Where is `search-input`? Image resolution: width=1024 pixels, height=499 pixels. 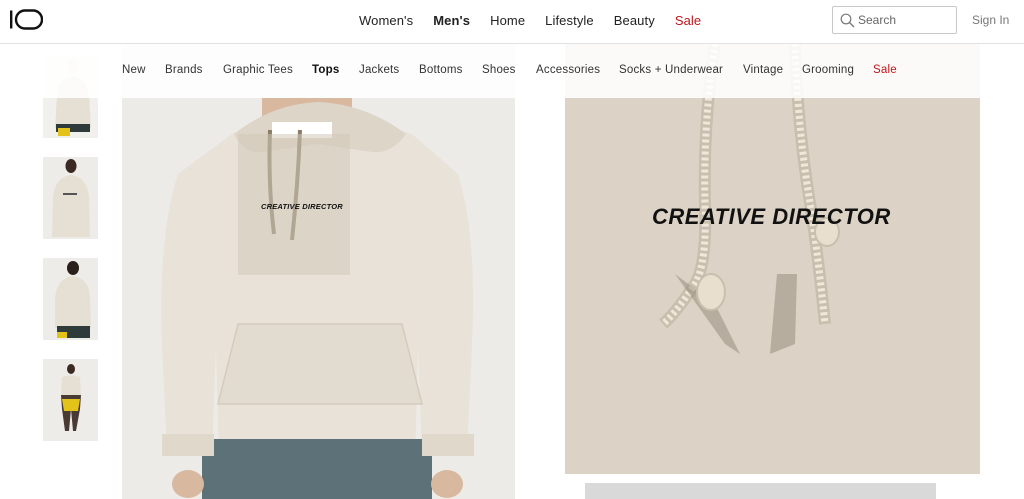
search-input is located at coordinates (906, 20).